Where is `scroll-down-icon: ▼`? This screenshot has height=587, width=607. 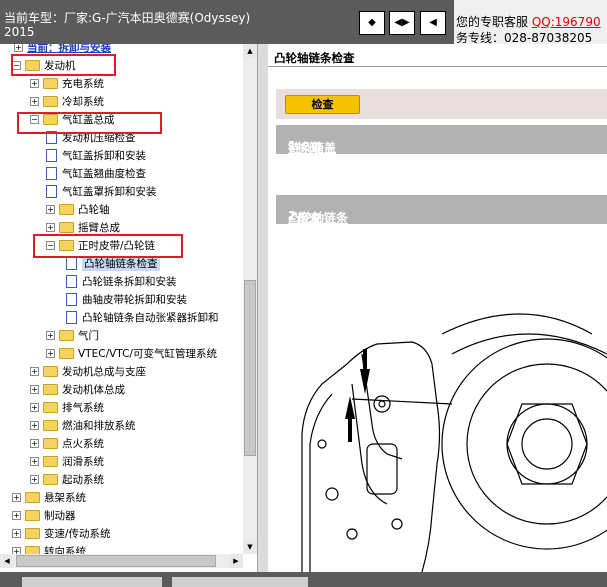 scroll-down-icon: ▼ is located at coordinates (250, 547).